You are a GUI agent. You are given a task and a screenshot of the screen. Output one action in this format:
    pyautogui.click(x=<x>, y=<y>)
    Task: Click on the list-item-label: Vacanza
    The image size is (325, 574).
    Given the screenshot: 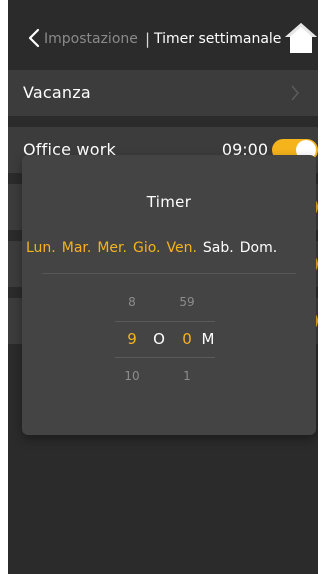 What is the action you would take?
    pyautogui.click(x=57, y=92)
    